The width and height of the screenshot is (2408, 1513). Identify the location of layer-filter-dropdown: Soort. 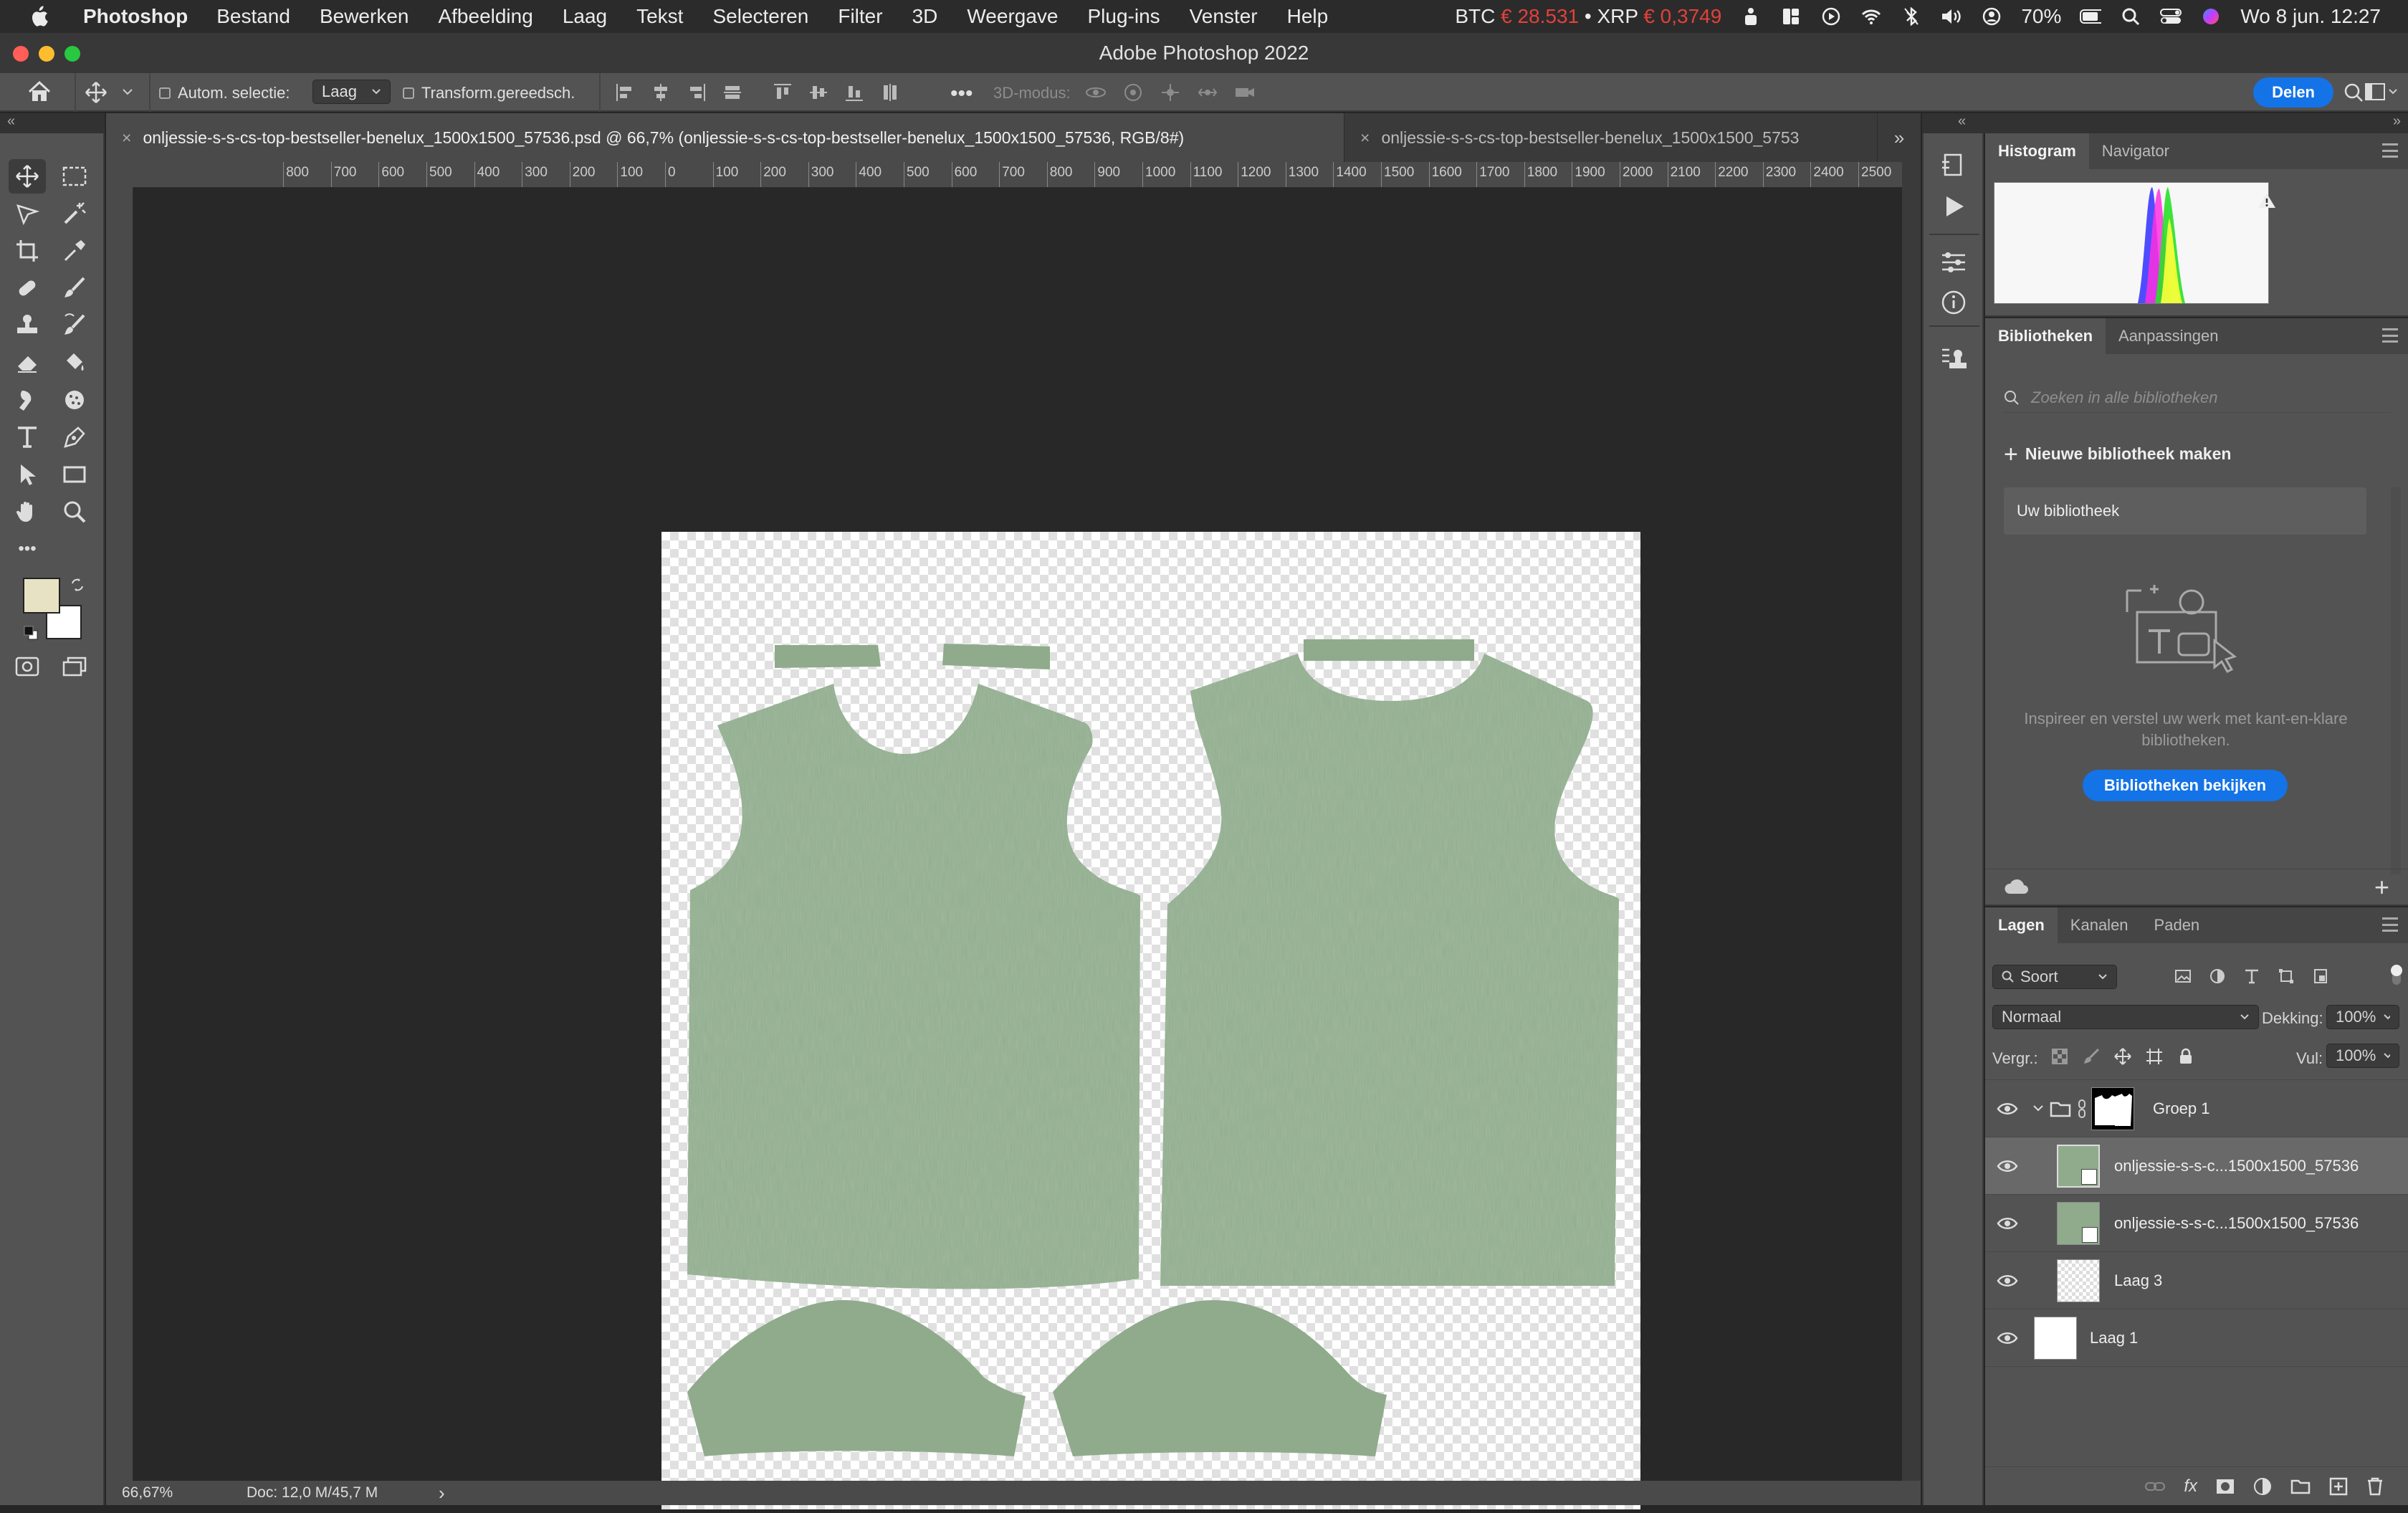
(2054, 977).